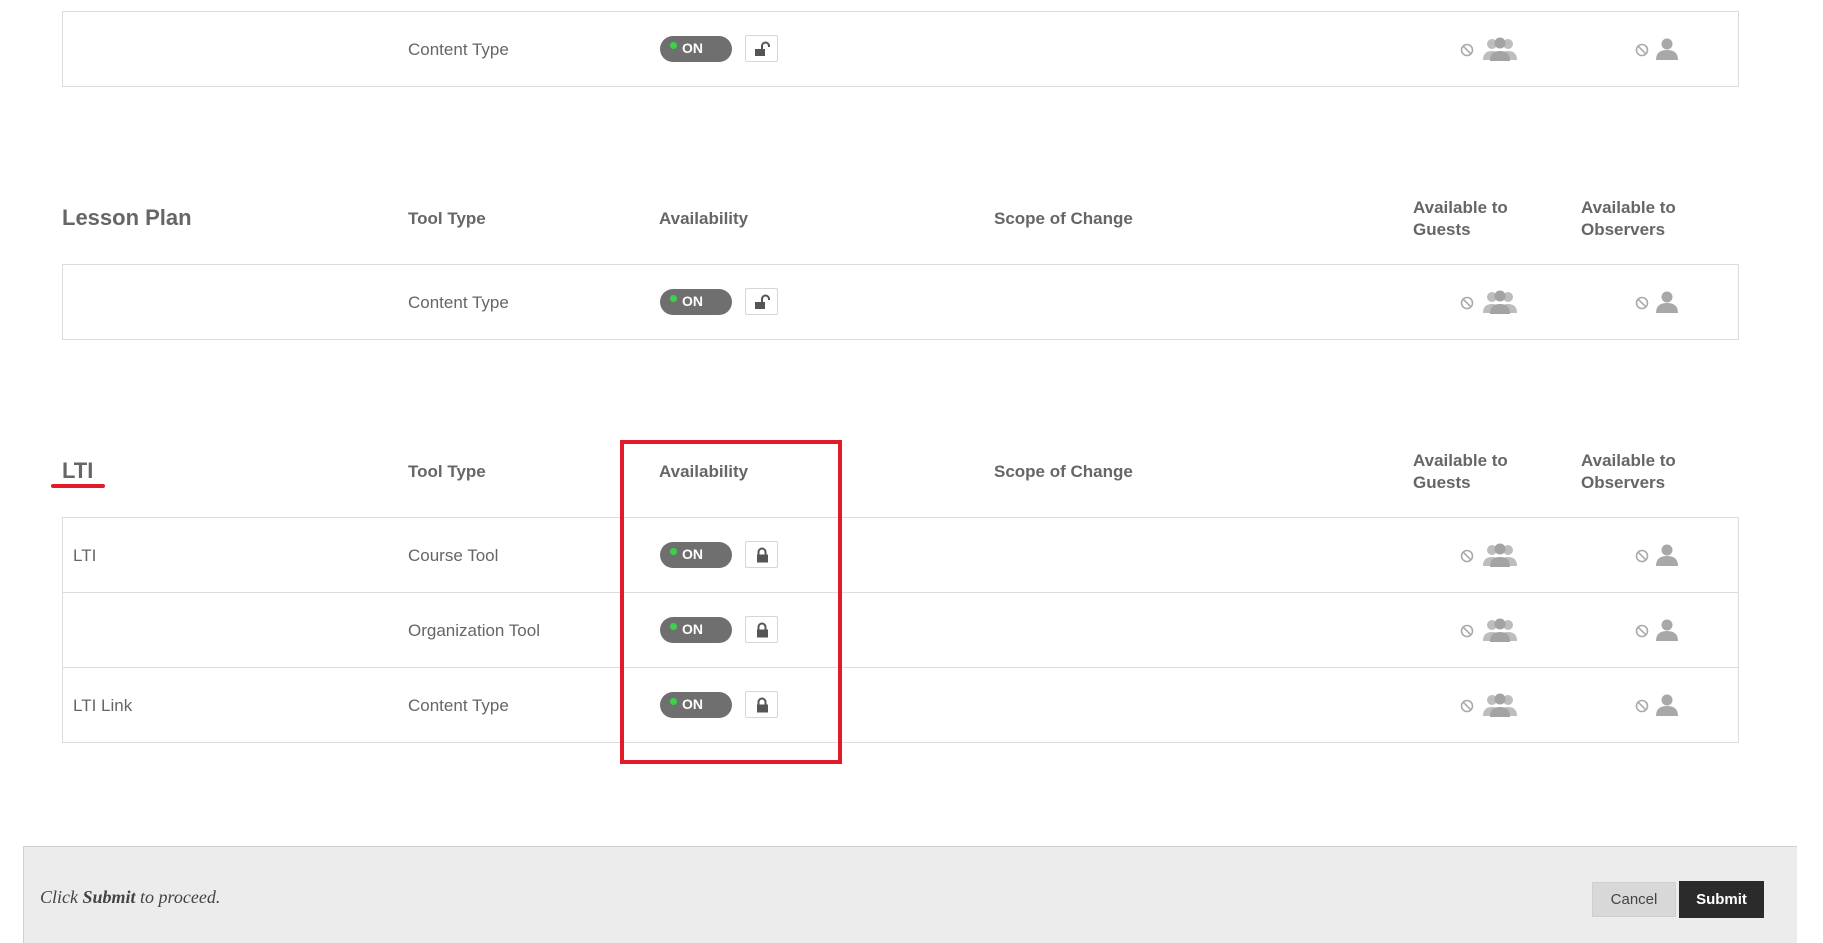  What do you see at coordinates (127, 217) in the screenshot?
I see `section-title: Lesson Plan` at bounding box center [127, 217].